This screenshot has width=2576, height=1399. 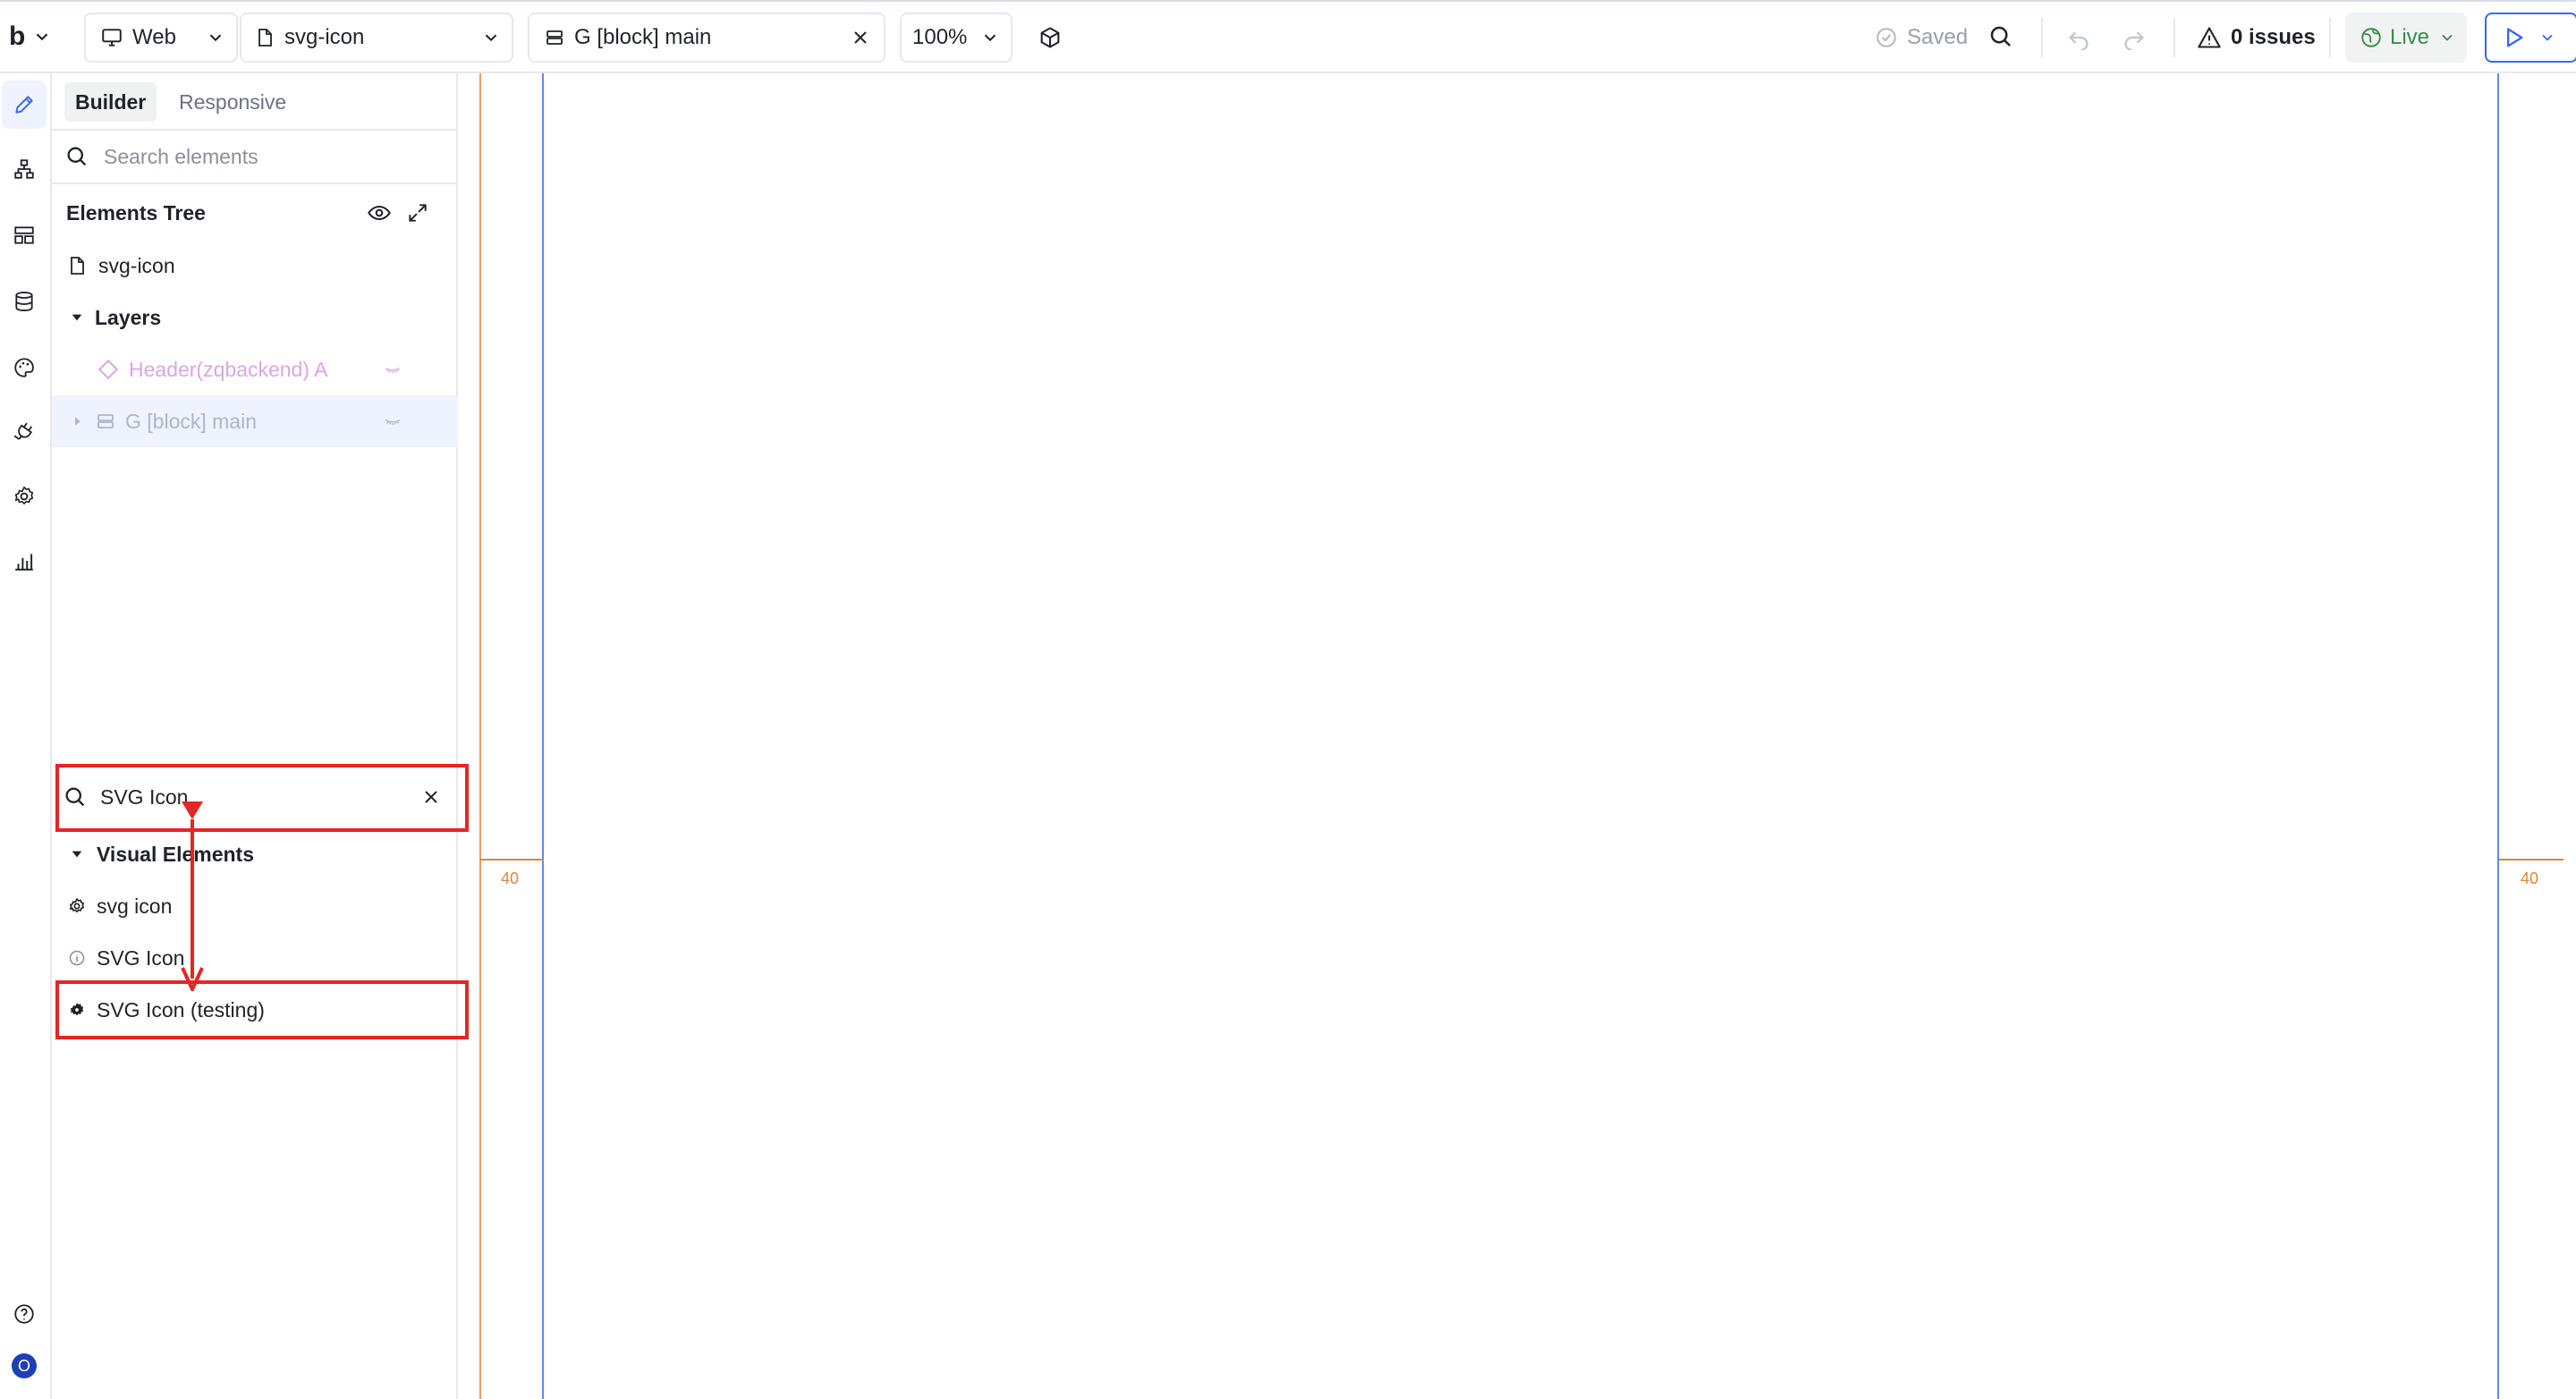 What do you see at coordinates (643, 37) in the screenshot?
I see `selected-block-label: G [block] main` at bounding box center [643, 37].